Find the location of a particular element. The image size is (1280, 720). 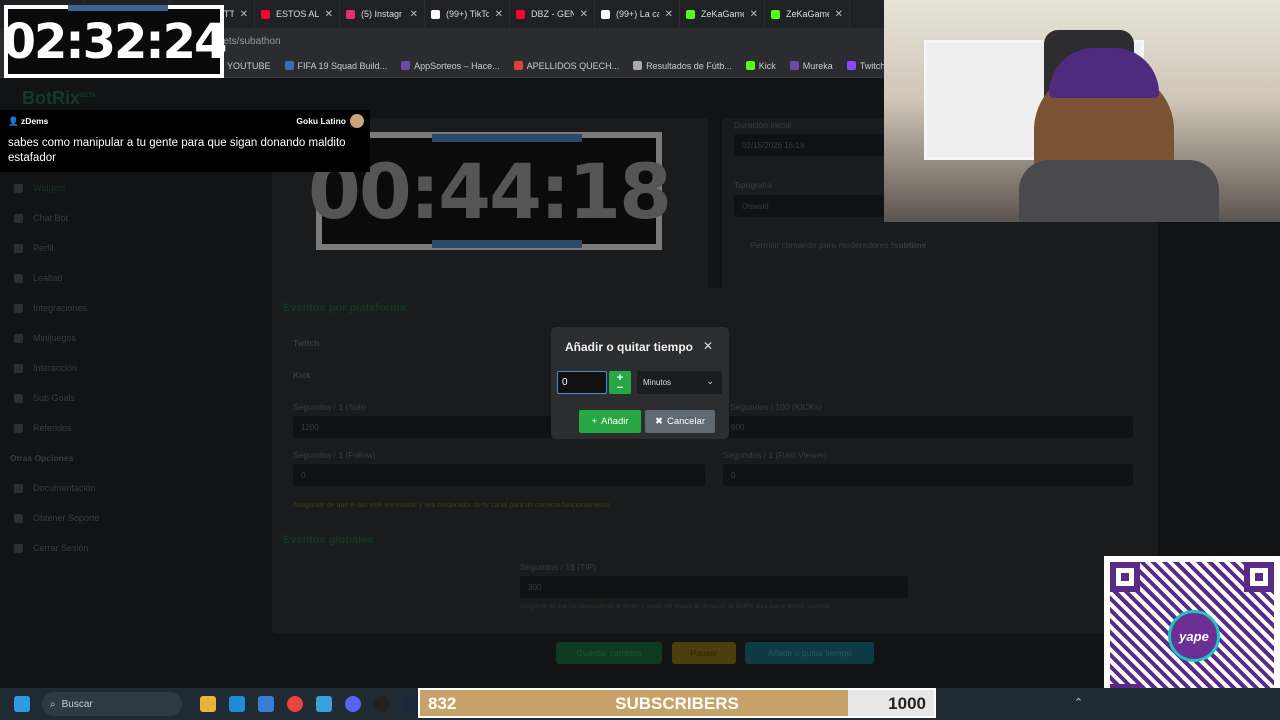

browser-tab: (5) Instagr ✕ is located at coordinates (382, 14).